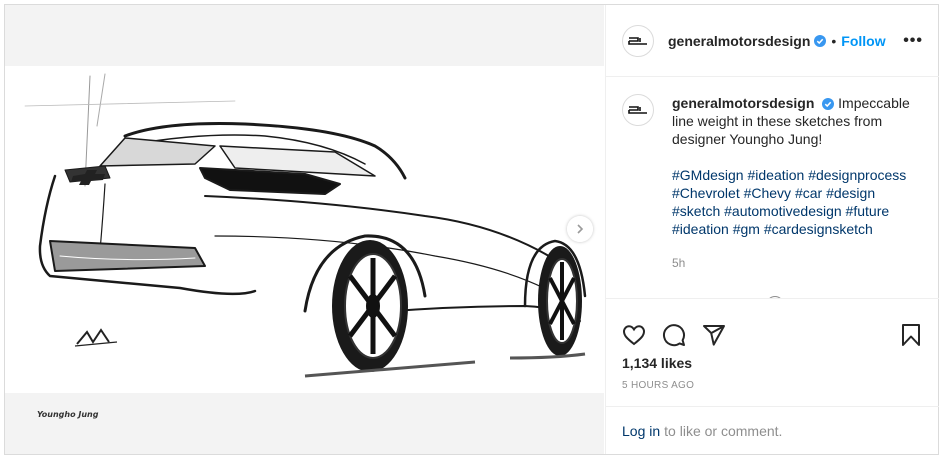 The image size is (943, 459). I want to click on login-prompt: Log in to like or comment., so click(772, 430).